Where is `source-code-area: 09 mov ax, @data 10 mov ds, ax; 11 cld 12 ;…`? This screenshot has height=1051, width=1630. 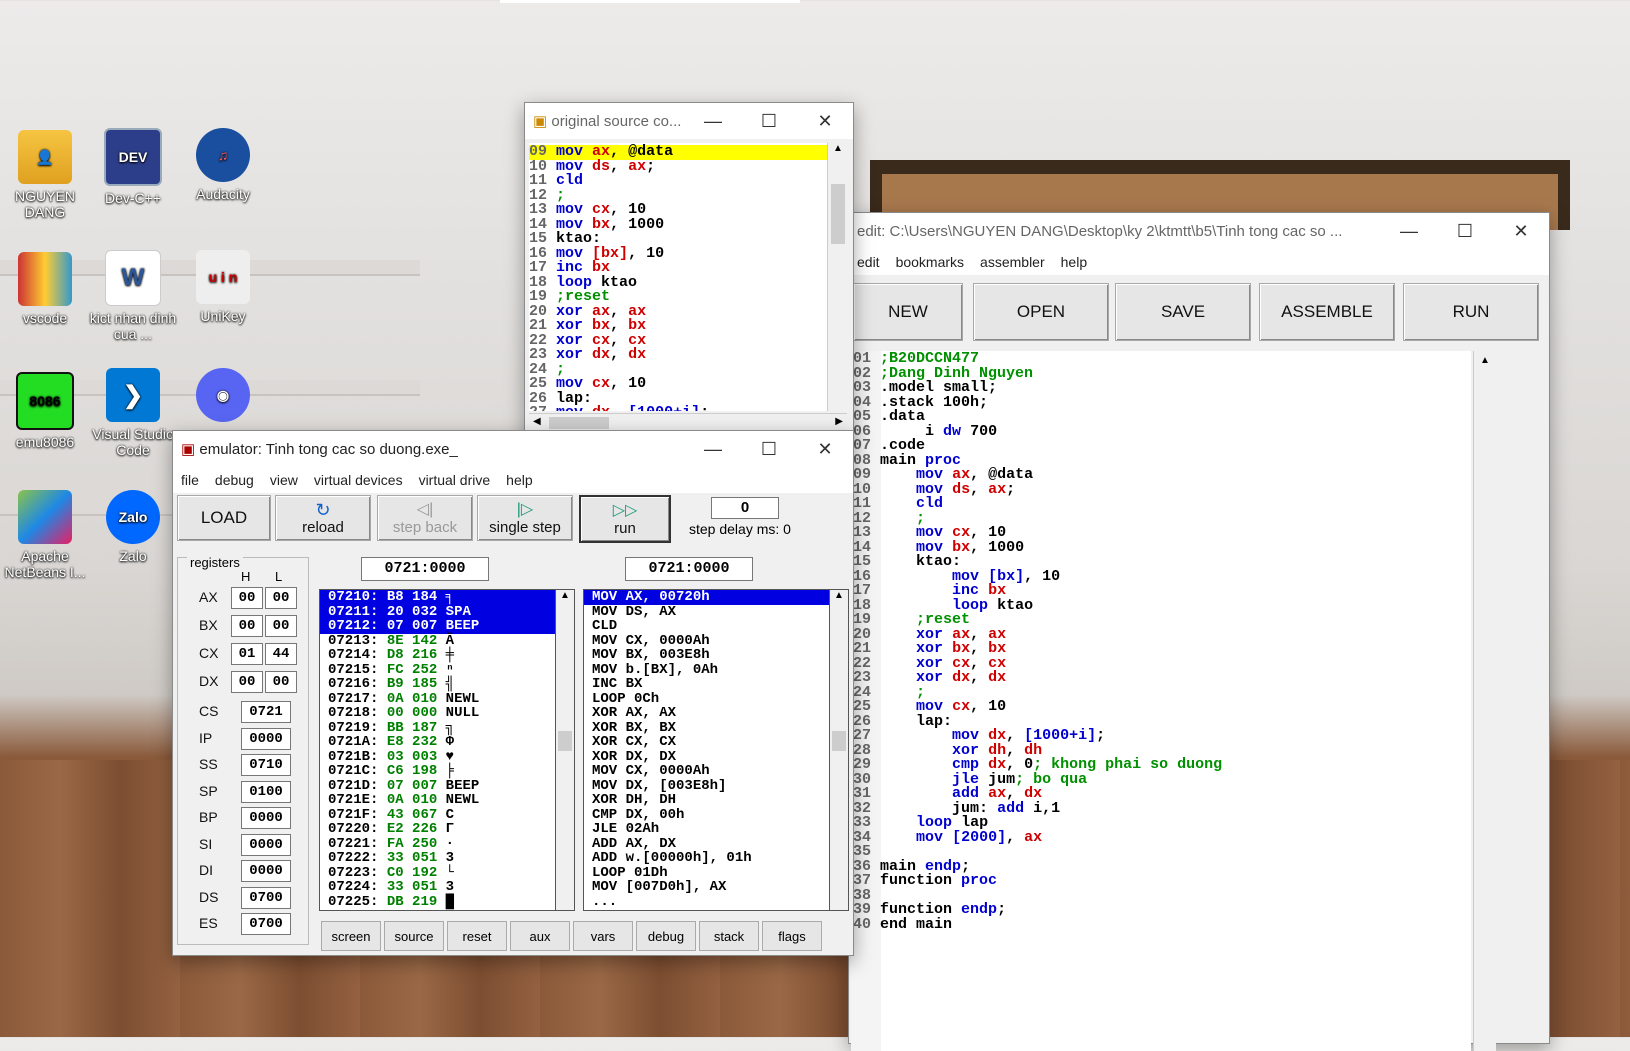
source-code-area: 09 mov ax, @data 10 mov ds, ax; 11 cld 12 ;… is located at coordinates (678, 277).